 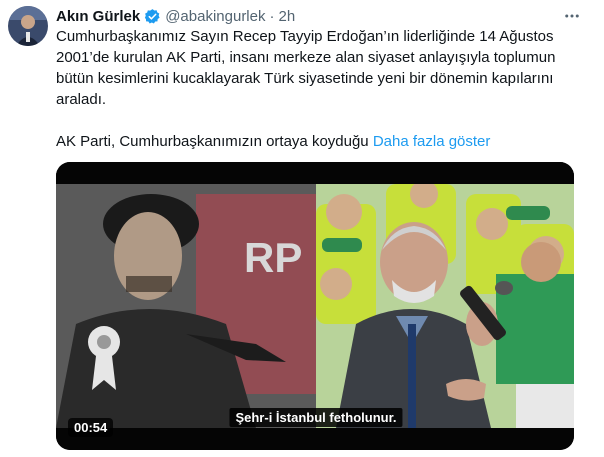 What do you see at coordinates (28, 26) in the screenshot?
I see `avatar` at bounding box center [28, 26].